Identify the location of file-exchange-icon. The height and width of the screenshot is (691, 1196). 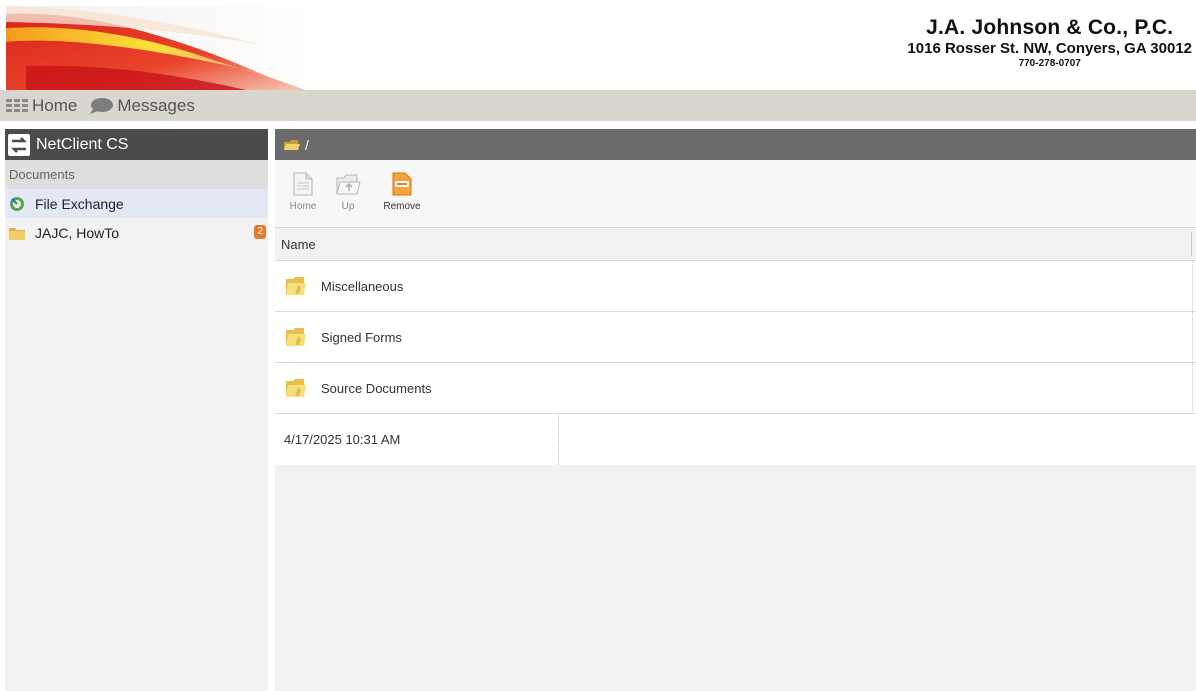
(17, 204).